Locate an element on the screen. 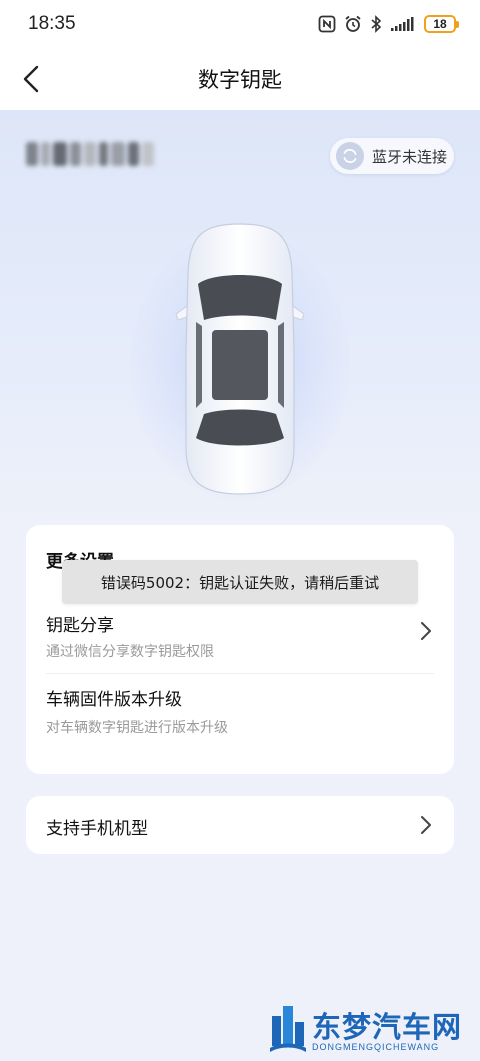  status-time: 18:35 is located at coordinates (52, 23).